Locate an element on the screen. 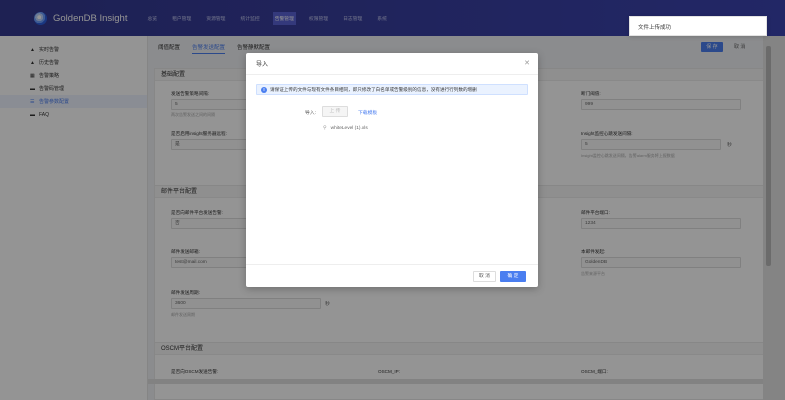  dialog-confirm-button: 确 定 is located at coordinates (513, 276).